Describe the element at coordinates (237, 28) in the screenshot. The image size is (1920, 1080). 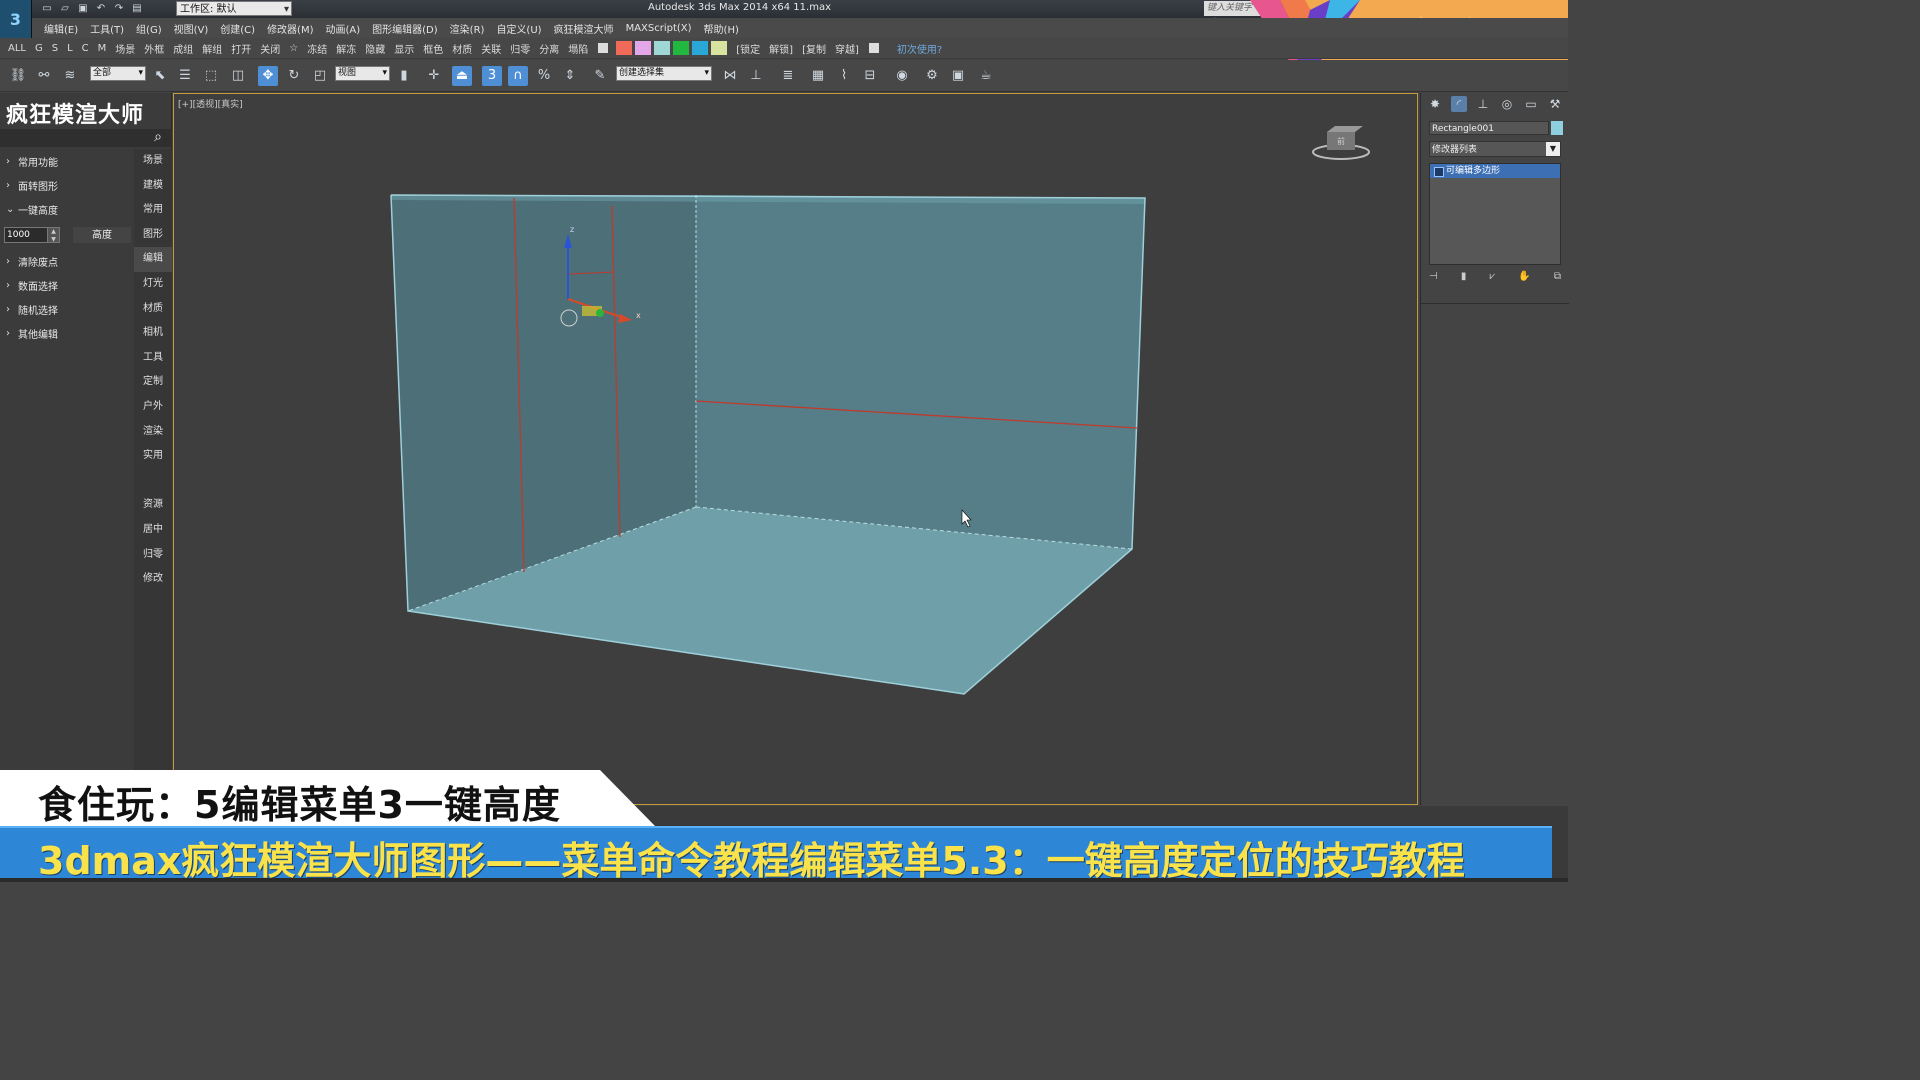
I see `menu-create: 创建(C)` at that location.